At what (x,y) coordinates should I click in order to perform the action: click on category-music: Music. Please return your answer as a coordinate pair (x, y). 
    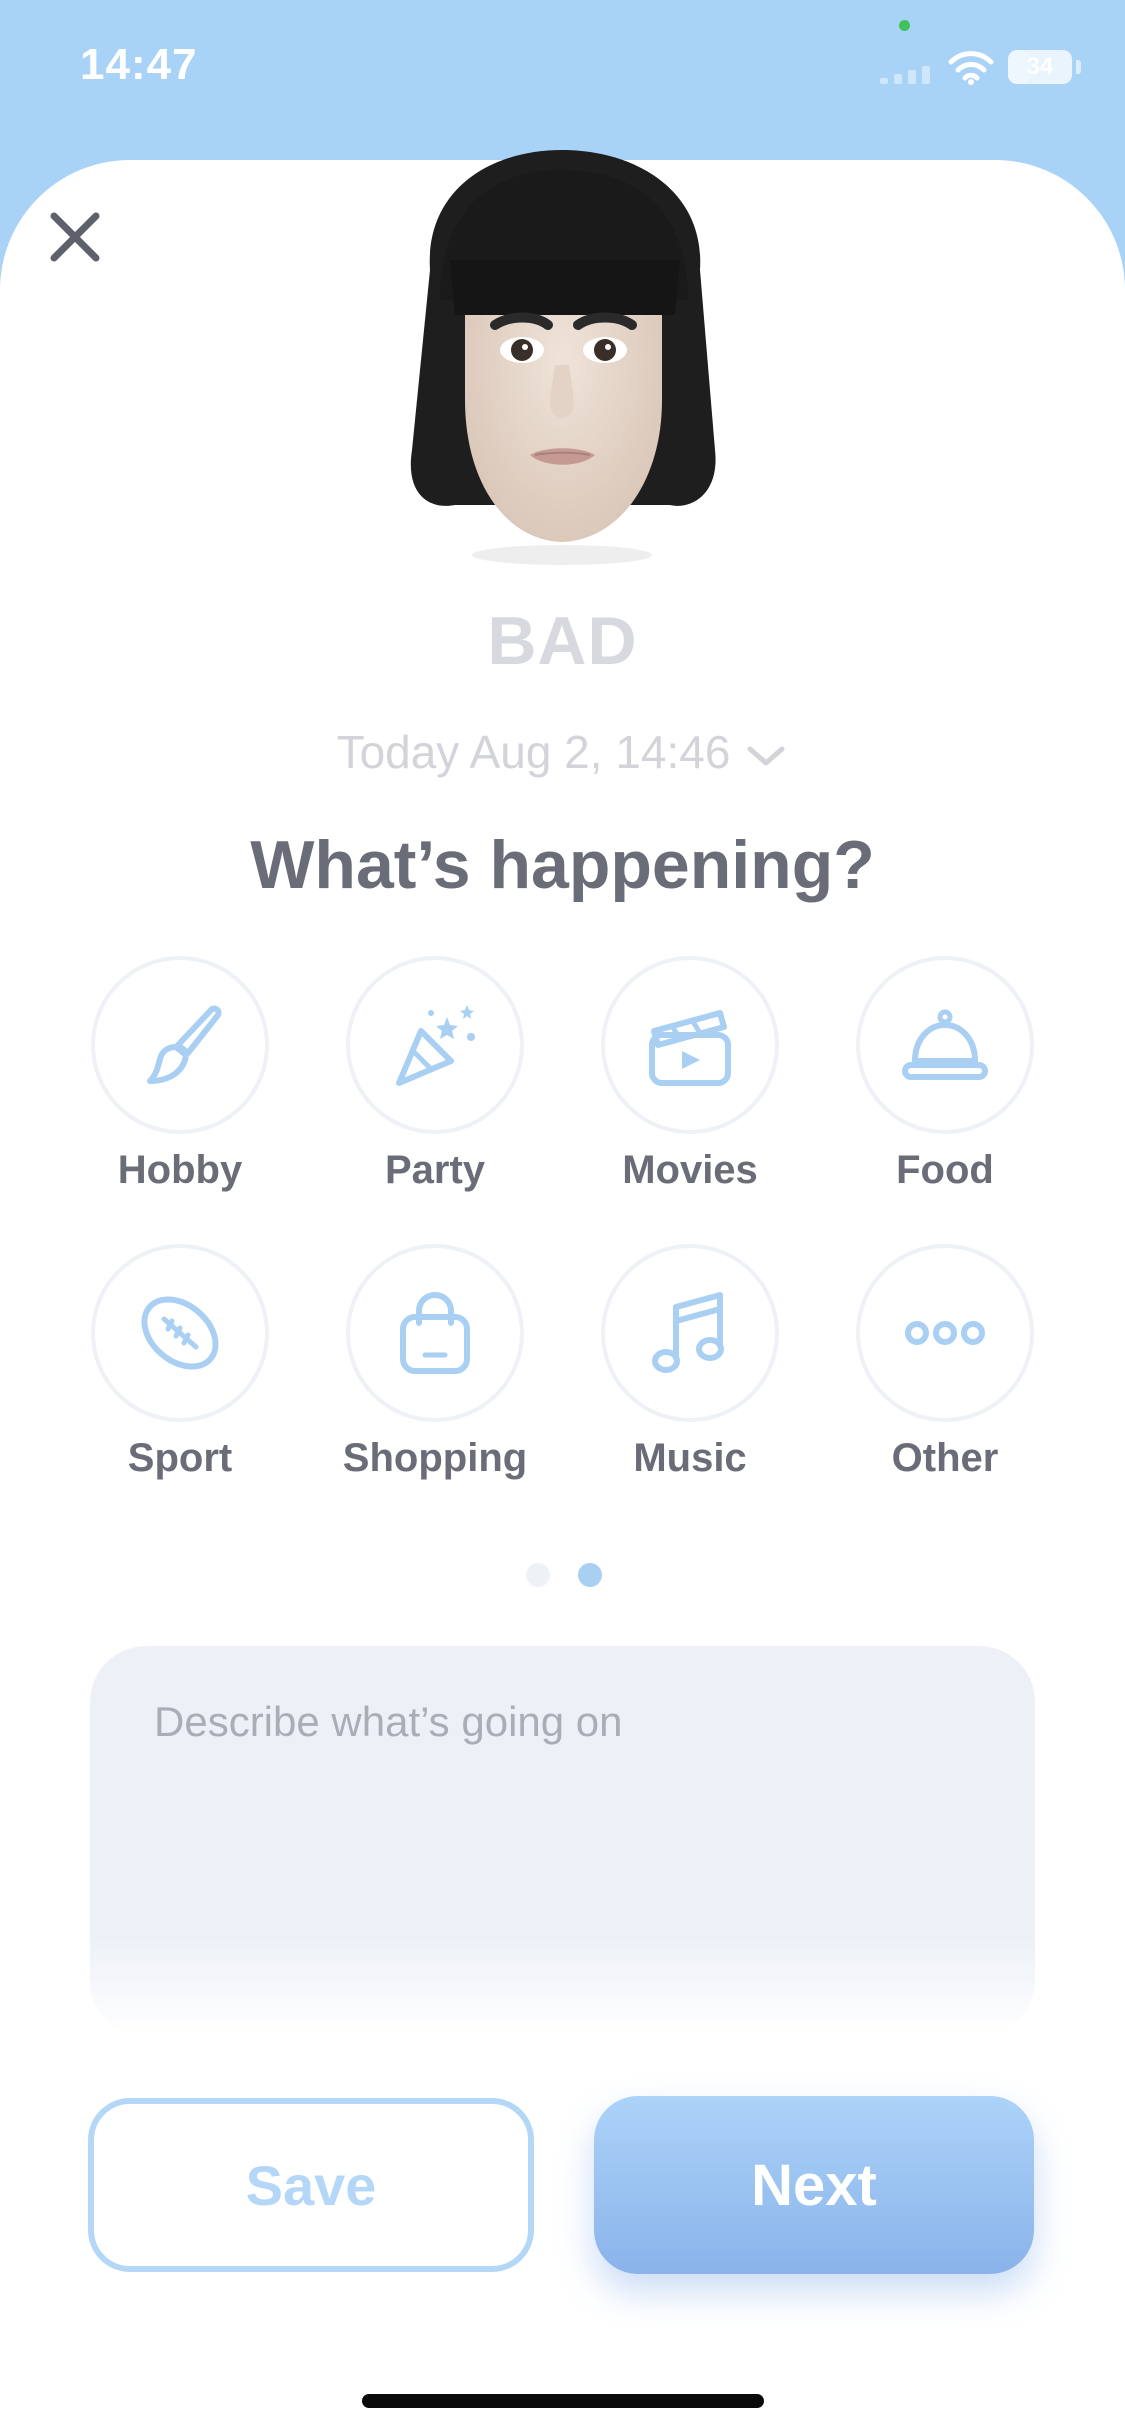
    Looking at the image, I should click on (690, 1374).